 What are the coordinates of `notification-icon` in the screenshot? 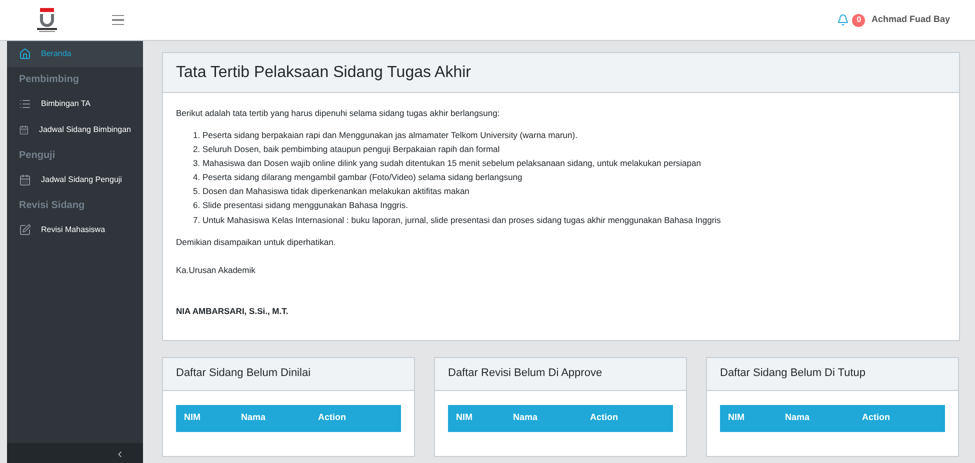 It's located at (843, 20).